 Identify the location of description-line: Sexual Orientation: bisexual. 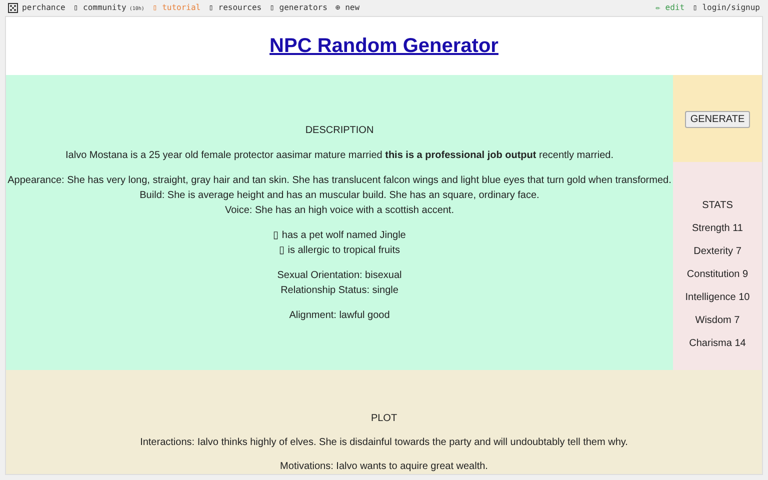
(339, 275).